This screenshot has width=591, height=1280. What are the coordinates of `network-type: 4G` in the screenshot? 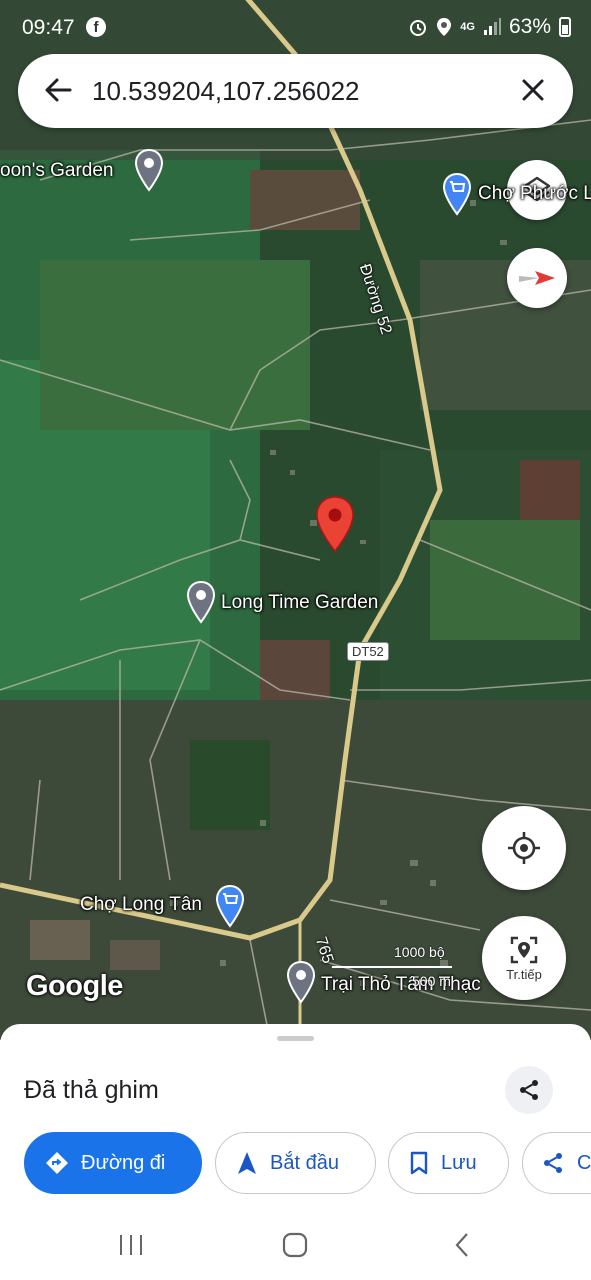 It's located at (467, 27).